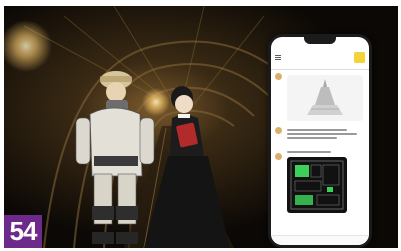  I want to click on sculpture-card, so click(325, 98).